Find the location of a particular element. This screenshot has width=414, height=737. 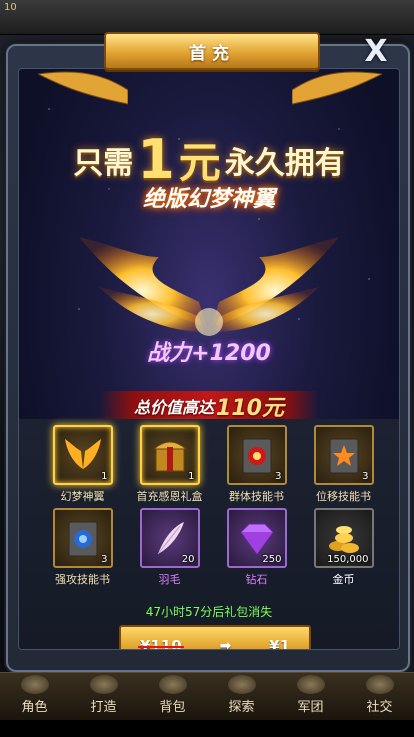

reward-qty: 150,000 is located at coordinates (348, 559).